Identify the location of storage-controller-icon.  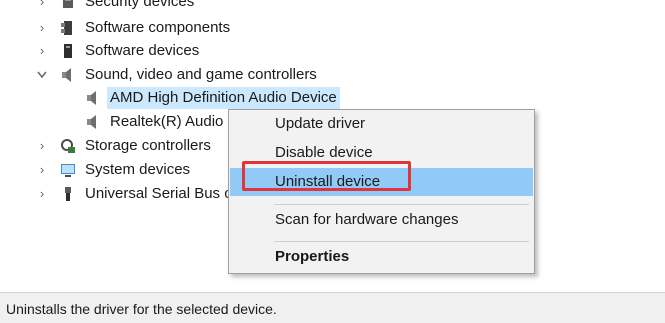
(68, 146).